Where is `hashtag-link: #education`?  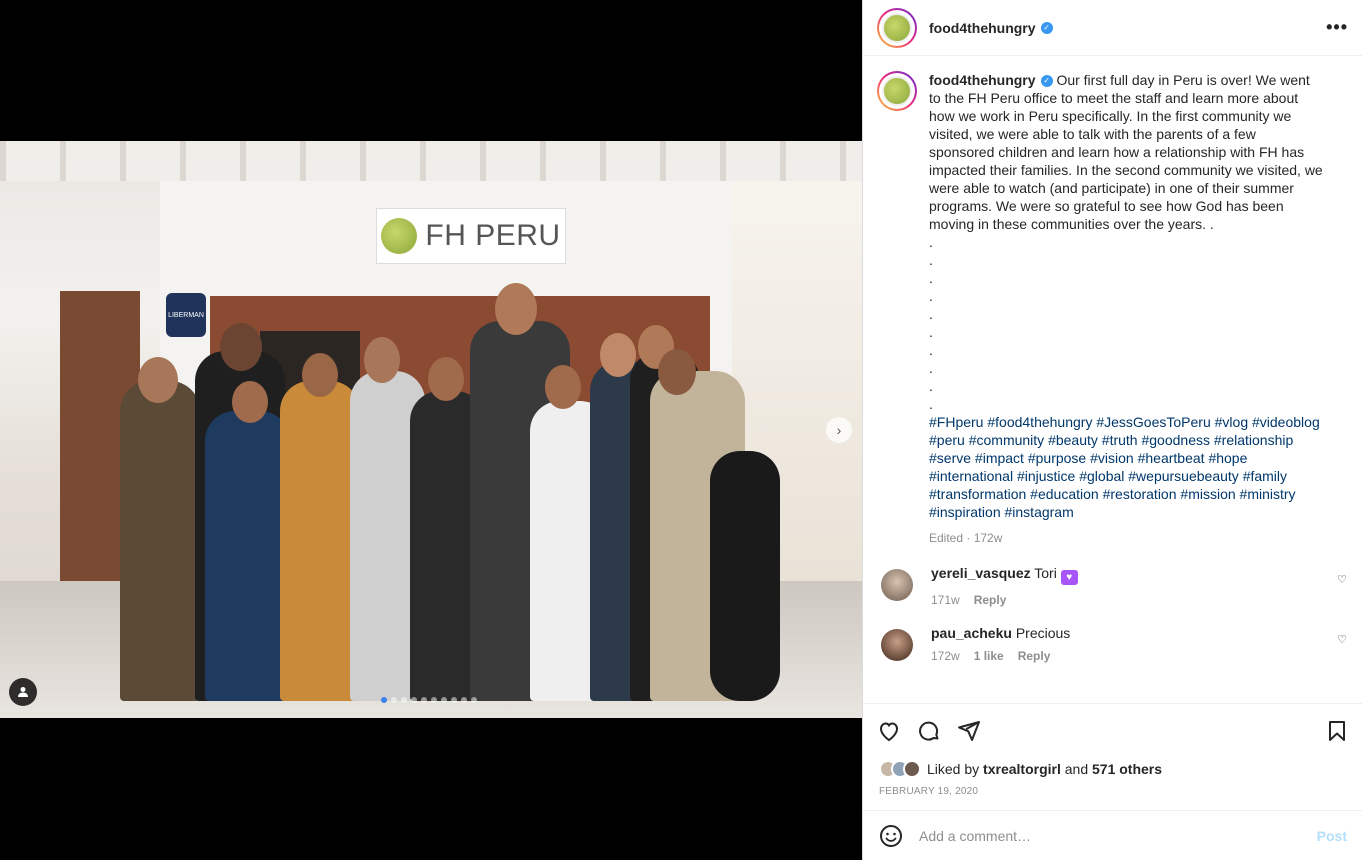 hashtag-link: #education is located at coordinates (1064, 494).